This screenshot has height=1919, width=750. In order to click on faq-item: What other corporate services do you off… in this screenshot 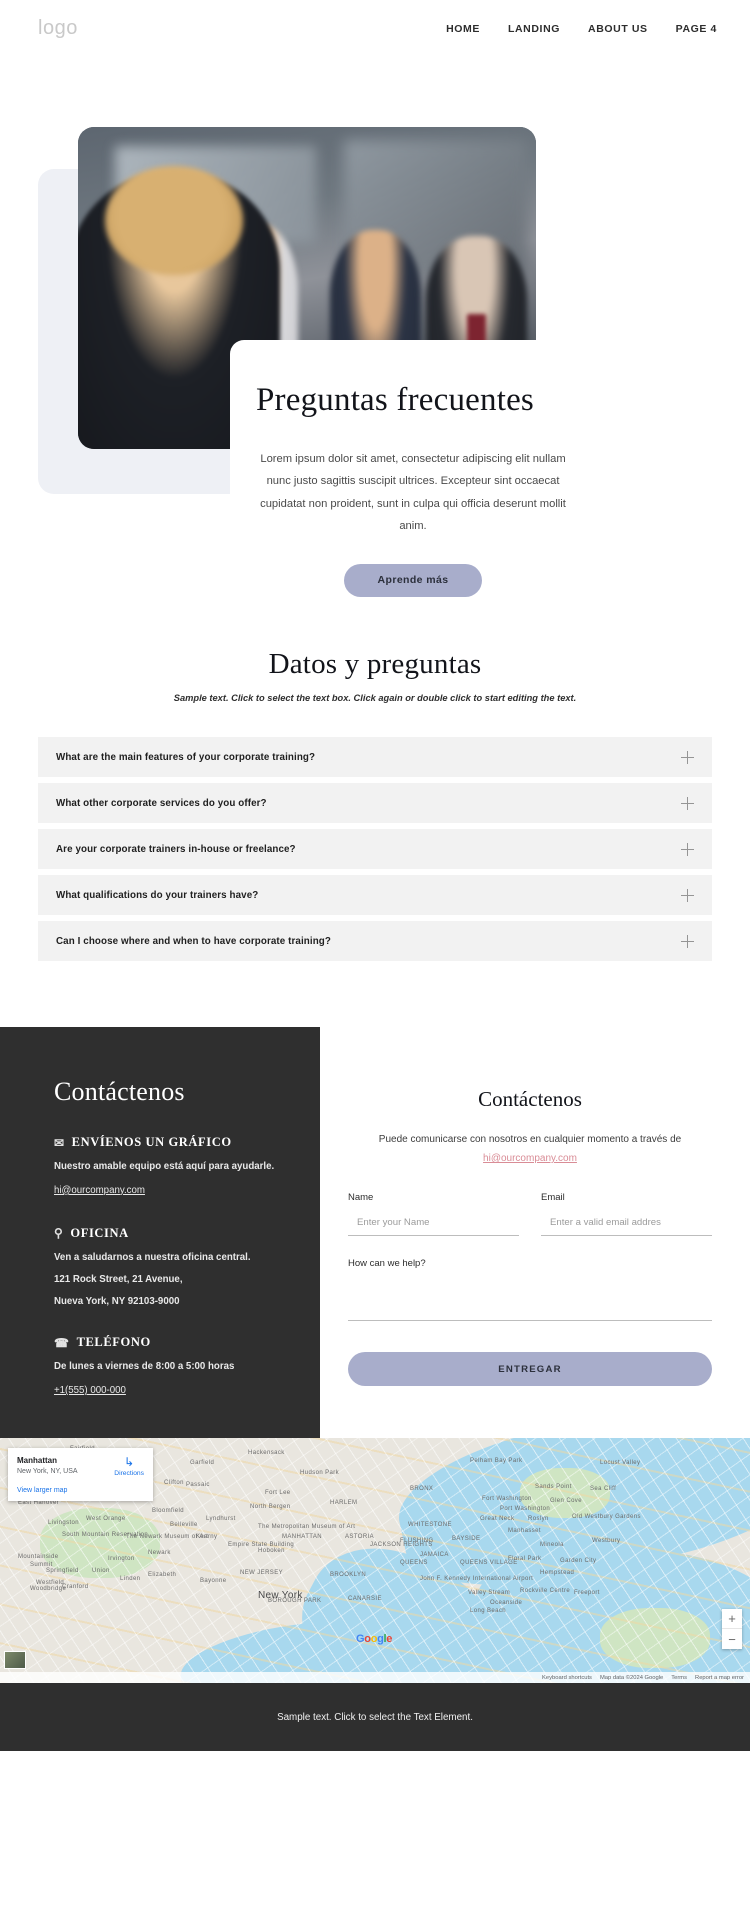, I will do `click(375, 803)`.